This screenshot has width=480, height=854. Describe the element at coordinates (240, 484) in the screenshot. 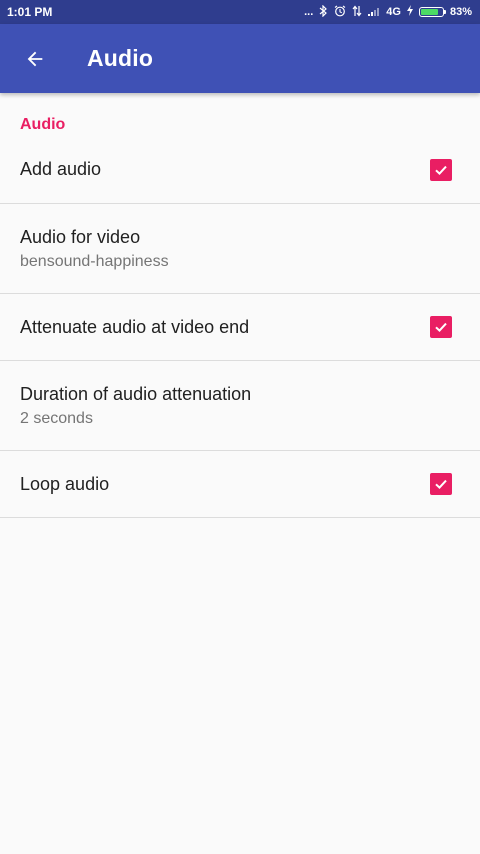

I see `pref-loop-audio: Loop audio` at that location.